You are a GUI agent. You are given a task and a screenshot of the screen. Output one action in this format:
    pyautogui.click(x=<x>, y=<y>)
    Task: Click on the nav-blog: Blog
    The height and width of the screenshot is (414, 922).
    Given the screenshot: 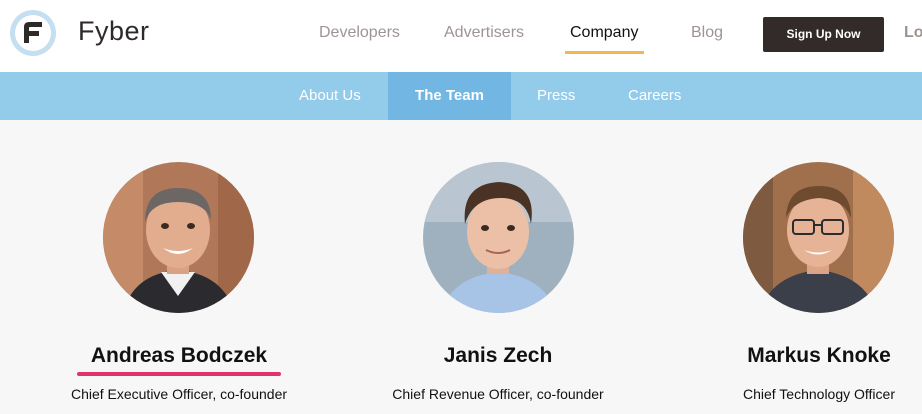 What is the action you would take?
    pyautogui.click(x=707, y=33)
    